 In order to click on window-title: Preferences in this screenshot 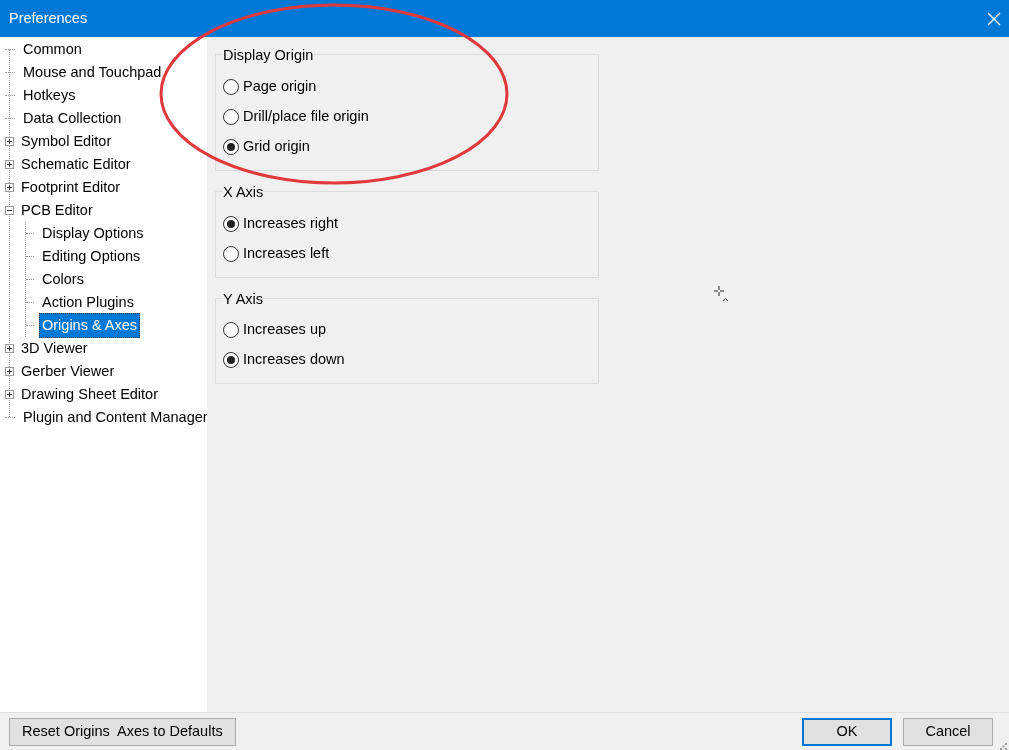, I will do `click(48, 18)`.